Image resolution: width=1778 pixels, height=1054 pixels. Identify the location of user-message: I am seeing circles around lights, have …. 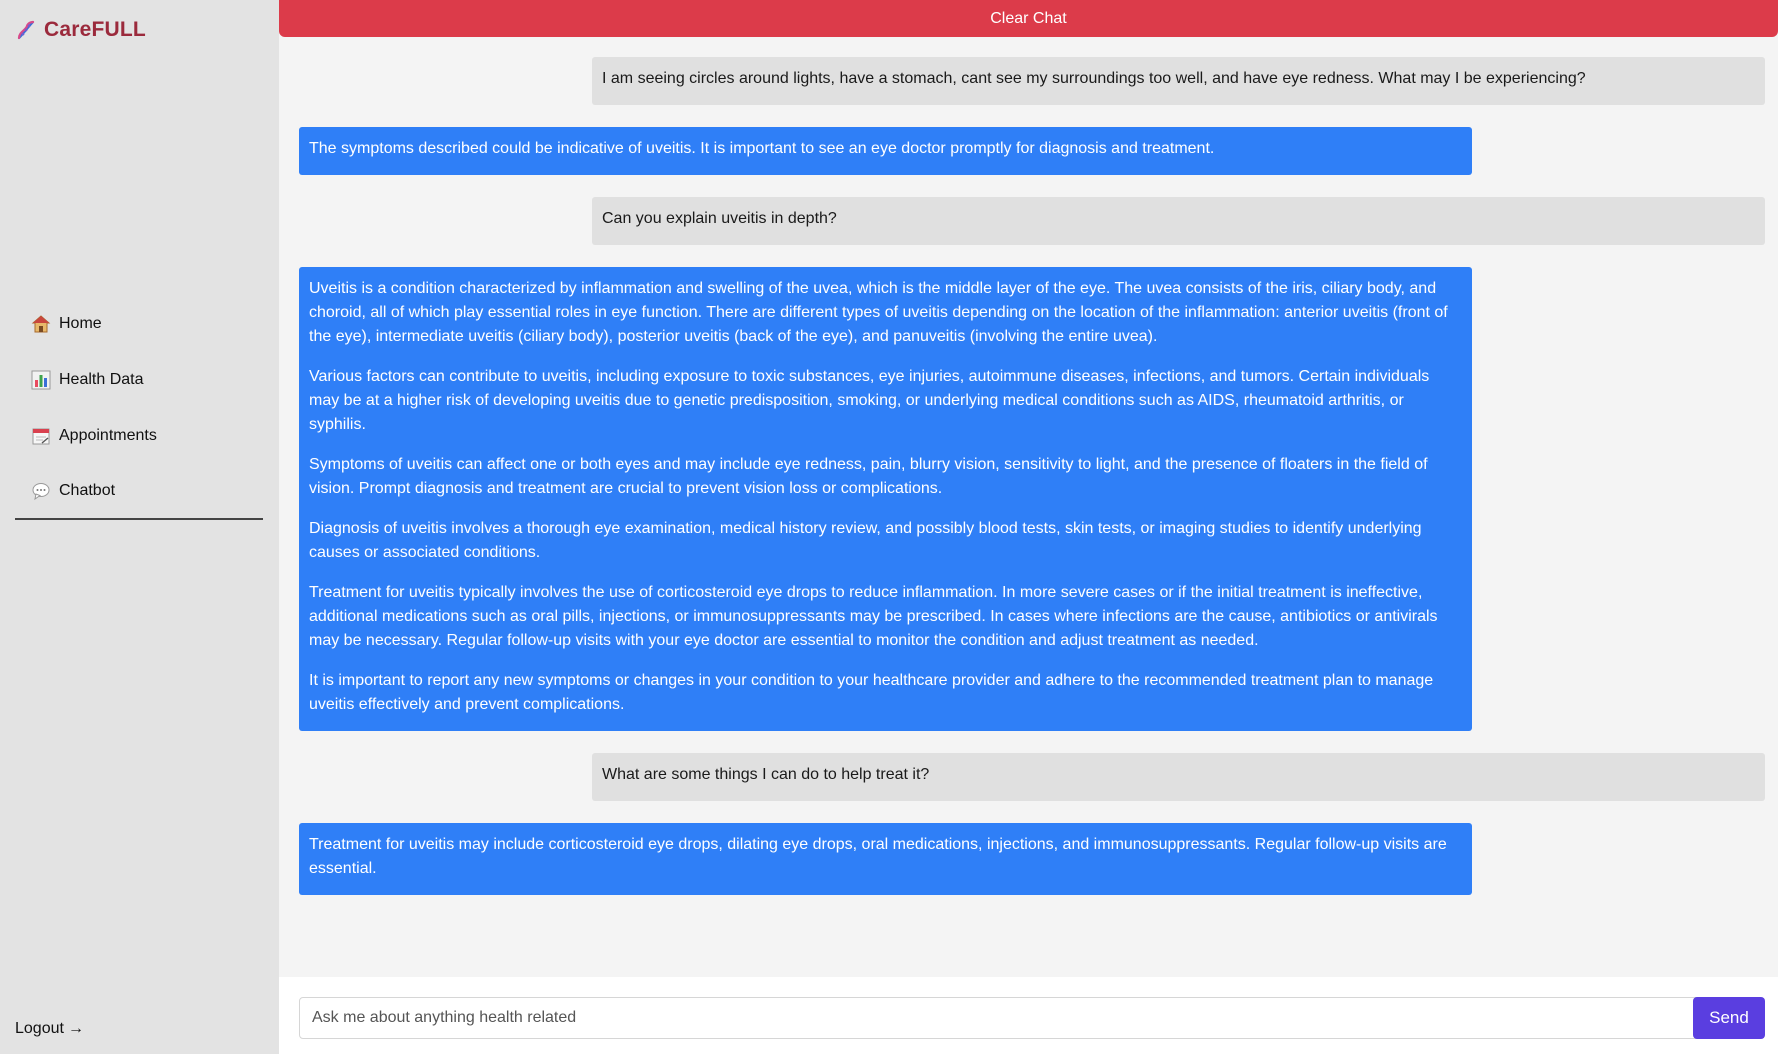
(1178, 81).